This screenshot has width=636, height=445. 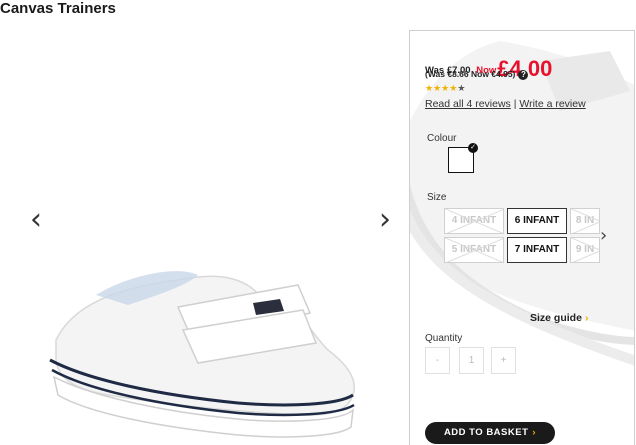 What do you see at coordinates (468, 104) in the screenshot?
I see `read-reviews-link: Read all 4 reviews` at bounding box center [468, 104].